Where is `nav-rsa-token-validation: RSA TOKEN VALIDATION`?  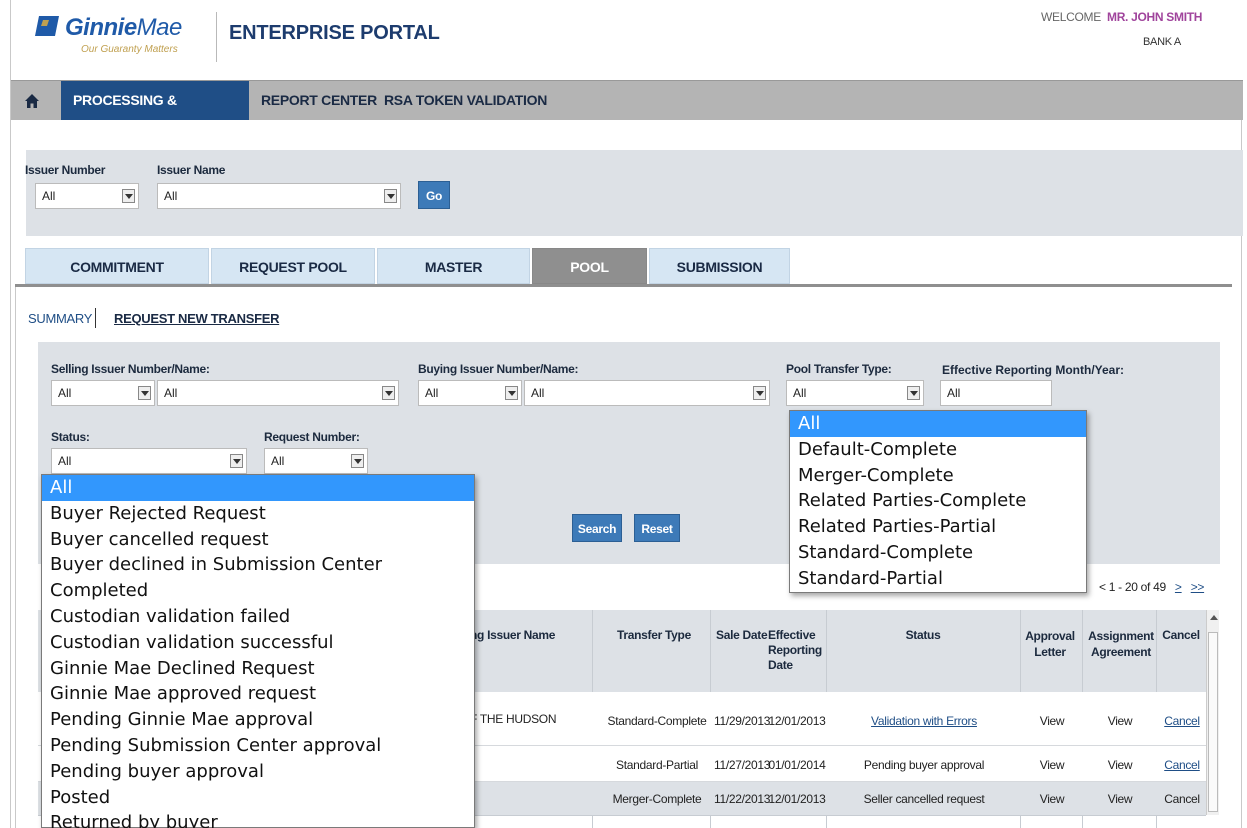
nav-rsa-token-validation: RSA TOKEN VALIDATION is located at coordinates (465, 100).